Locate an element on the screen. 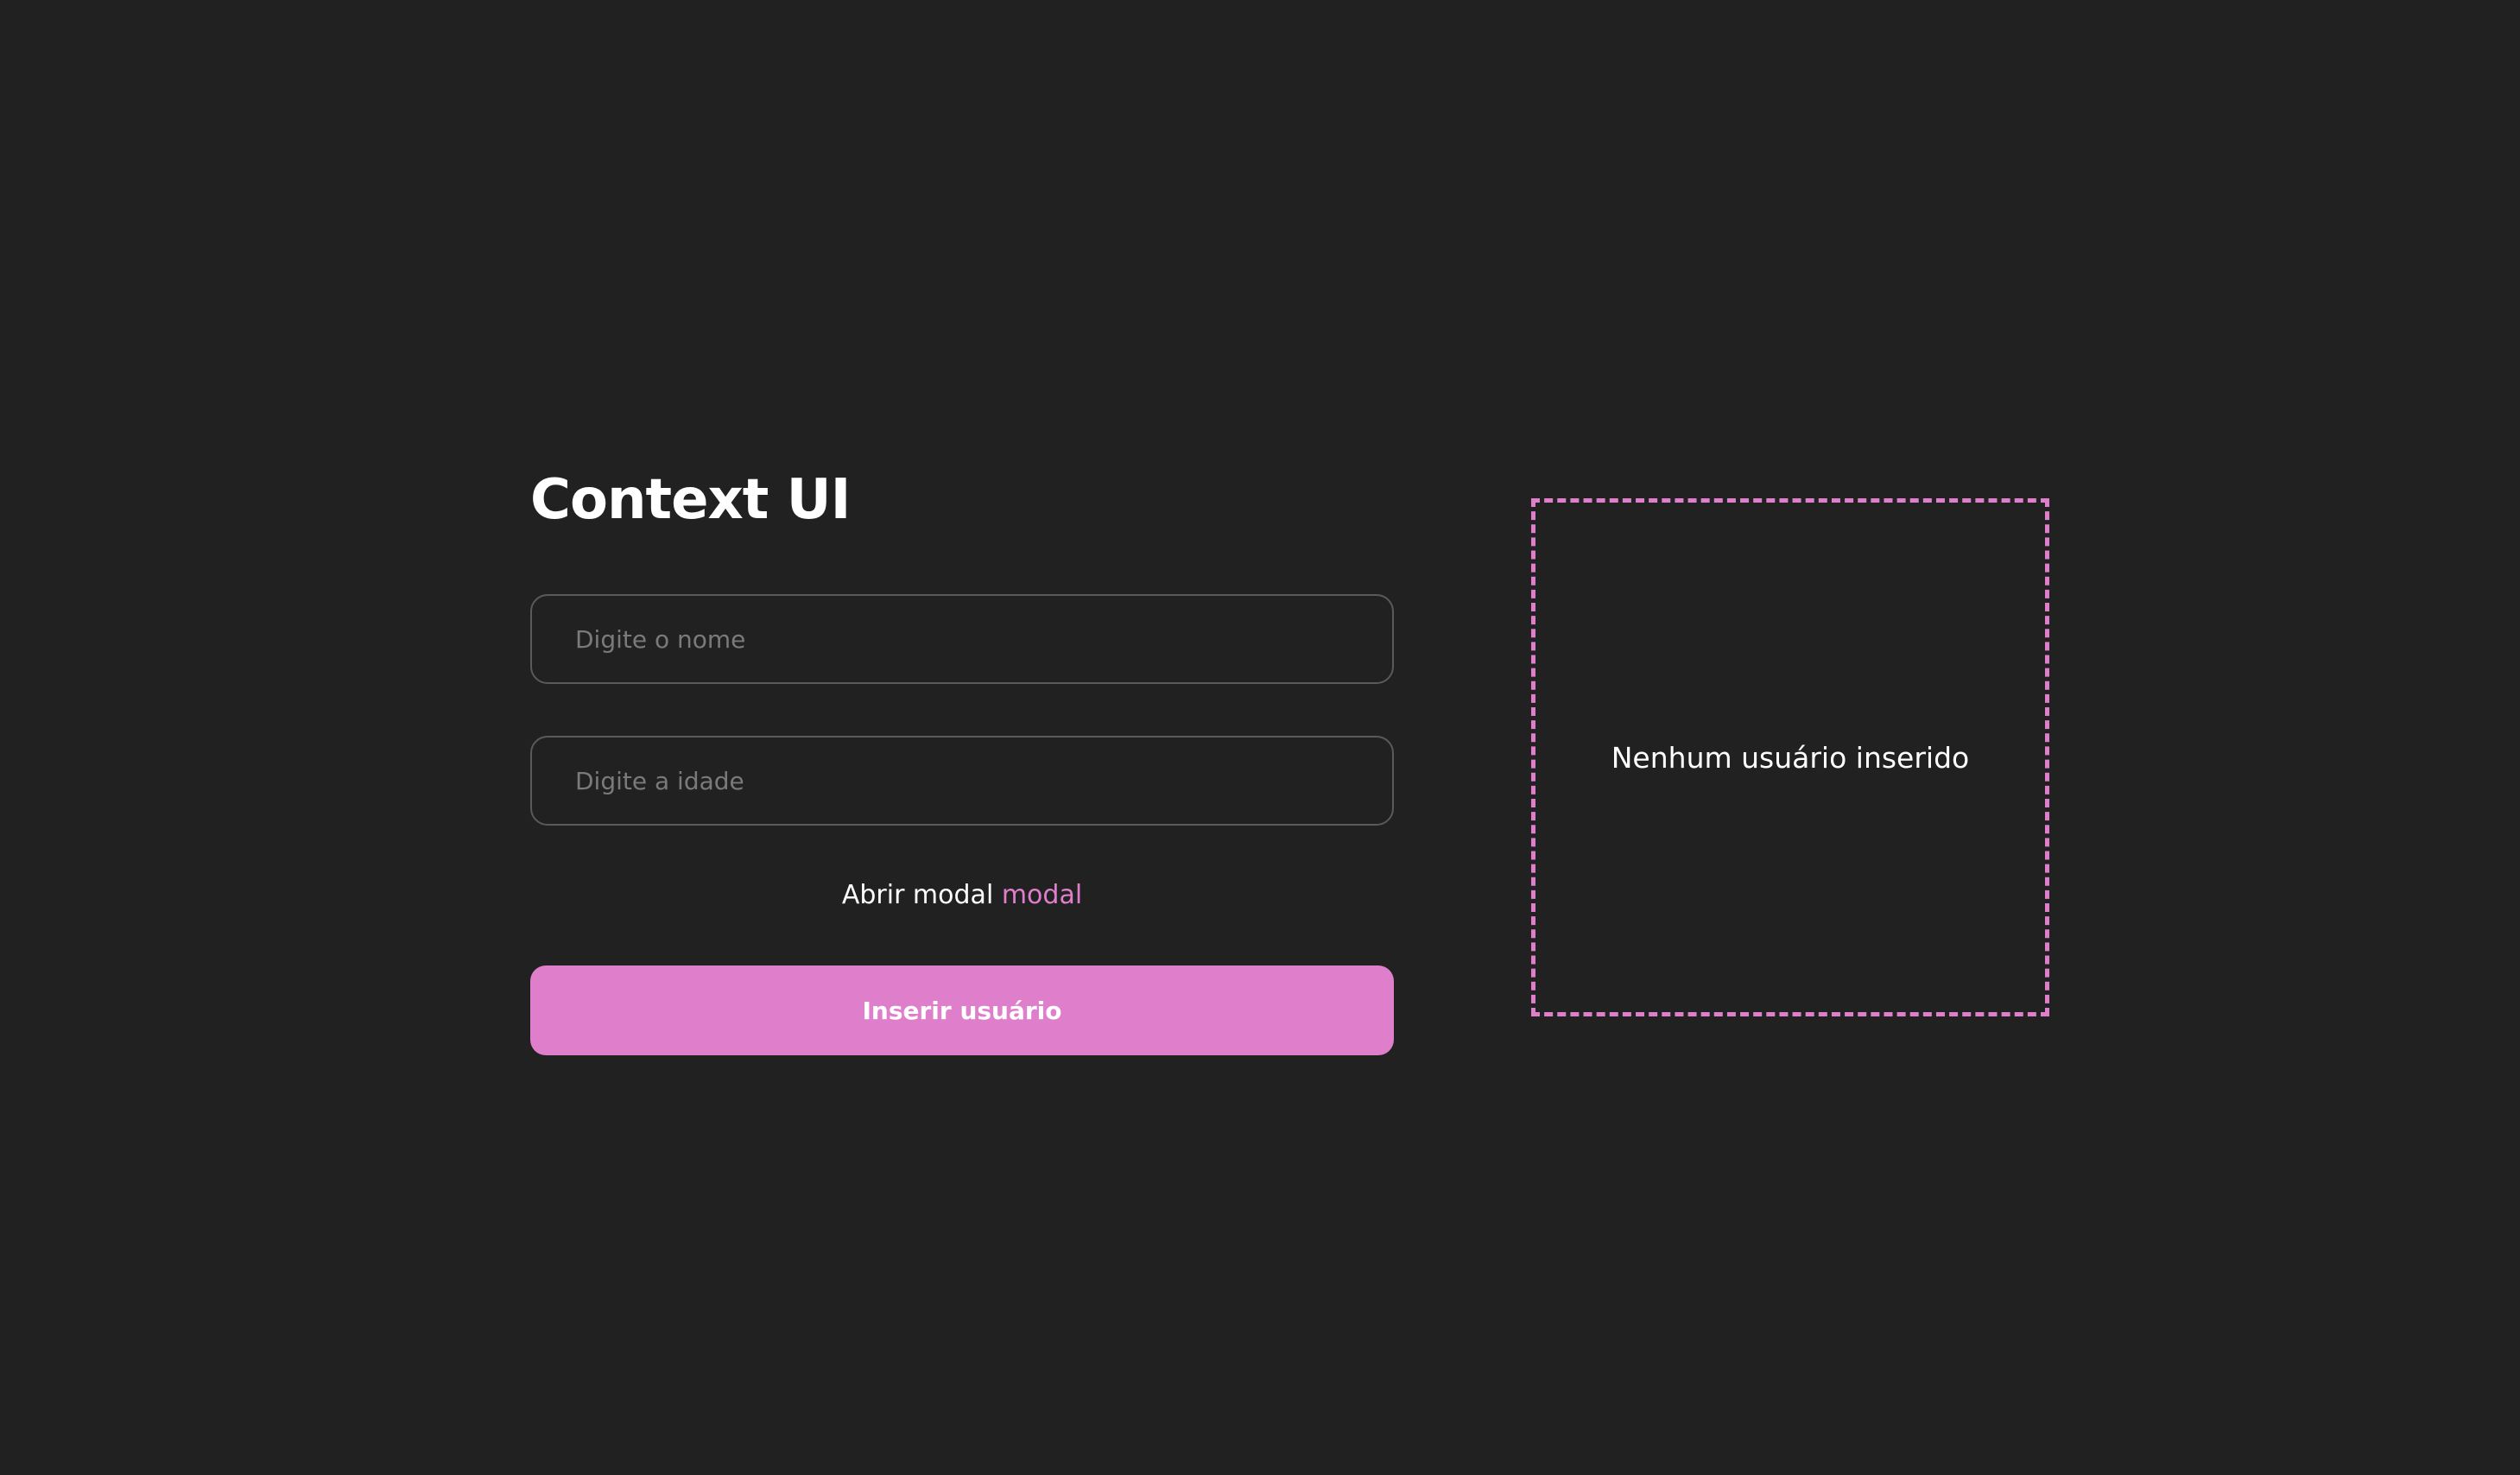  insert-user-button: Inserir usuário is located at coordinates (962, 1010).